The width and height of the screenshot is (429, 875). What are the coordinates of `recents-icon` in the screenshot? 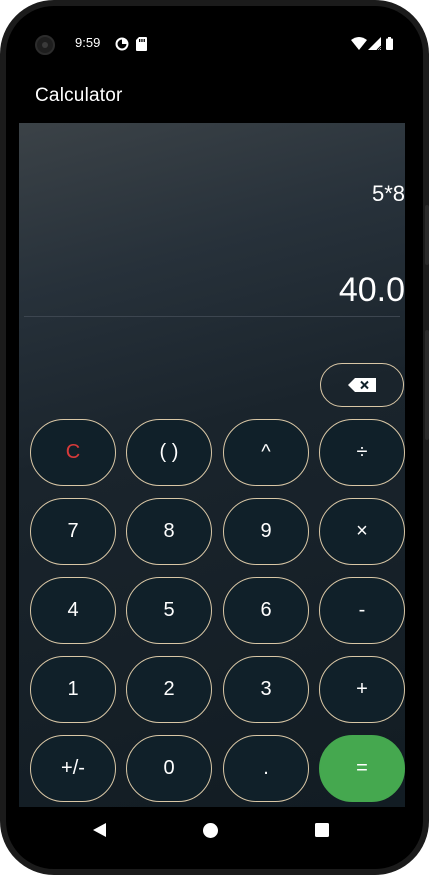 It's located at (322, 830).